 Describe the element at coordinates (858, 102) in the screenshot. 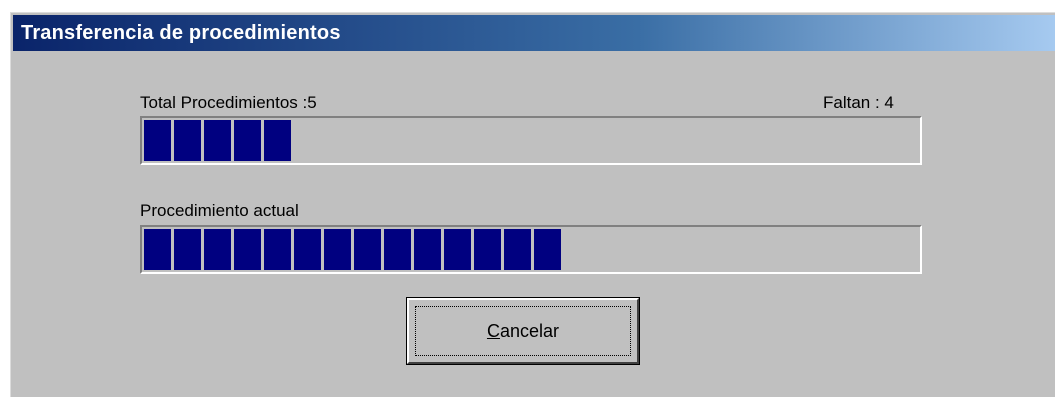

I see `remaining-label: Faltan : 4` at that location.